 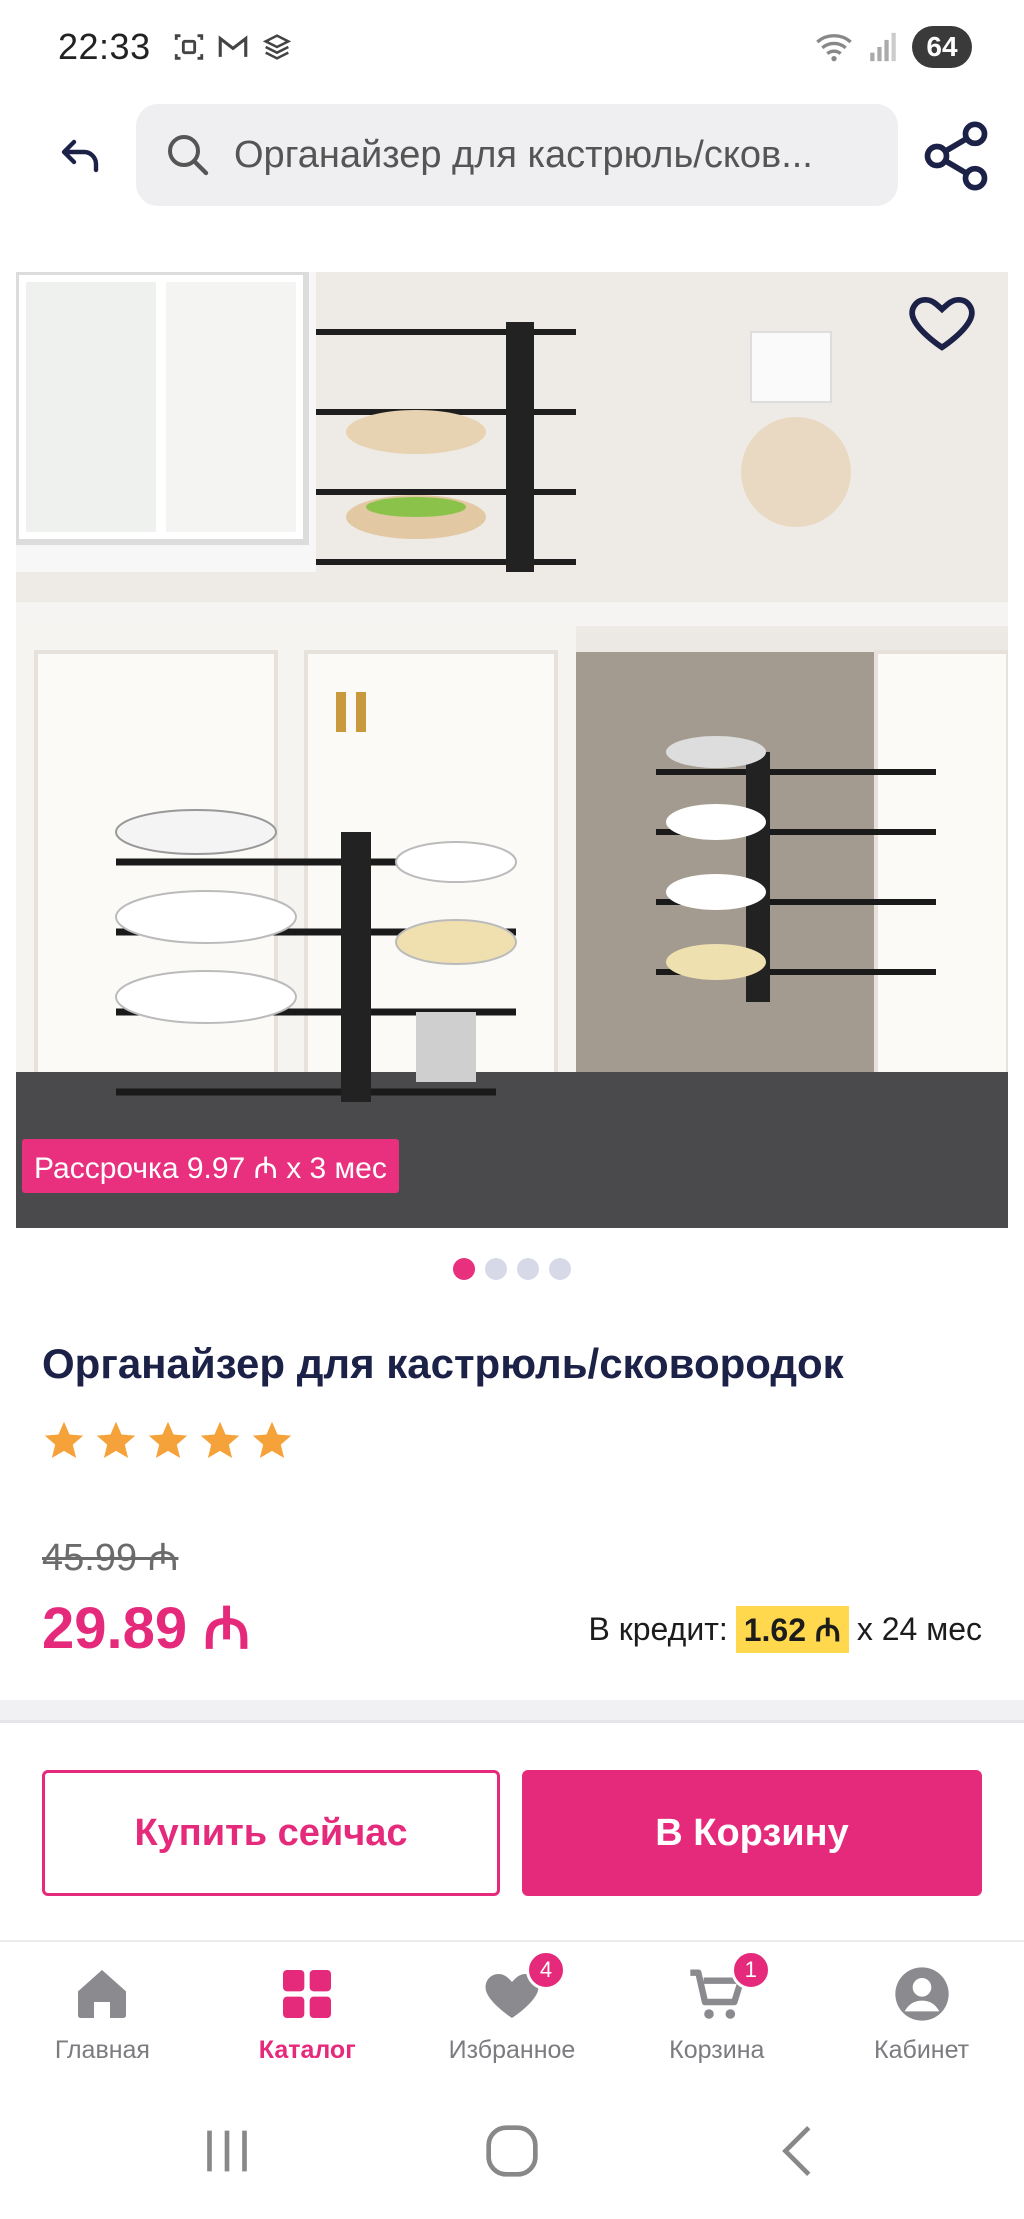 I want to click on credit-info: В кредит: 1.62 ₼ x 24 мес, so click(x=785, y=1629).